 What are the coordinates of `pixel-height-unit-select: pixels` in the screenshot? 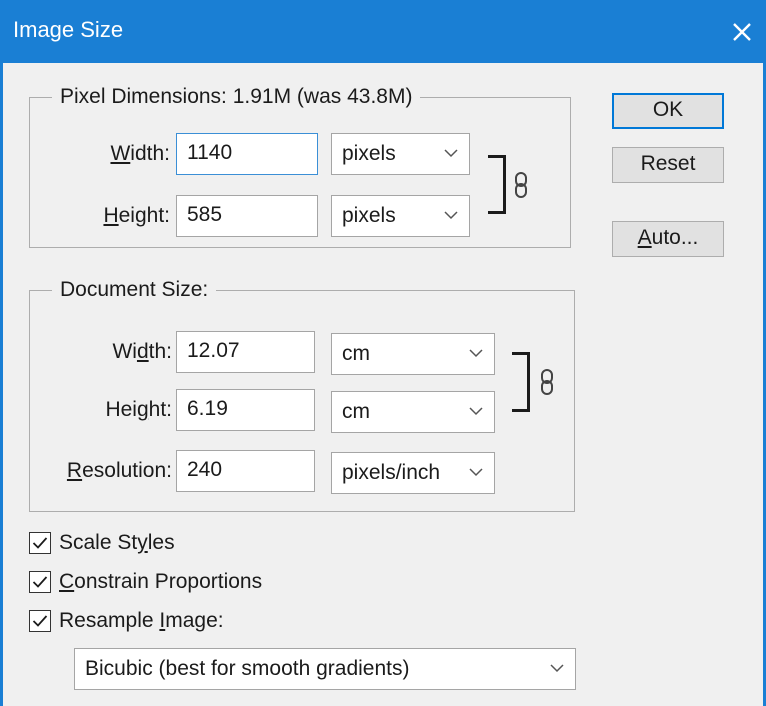 It's located at (400, 216).